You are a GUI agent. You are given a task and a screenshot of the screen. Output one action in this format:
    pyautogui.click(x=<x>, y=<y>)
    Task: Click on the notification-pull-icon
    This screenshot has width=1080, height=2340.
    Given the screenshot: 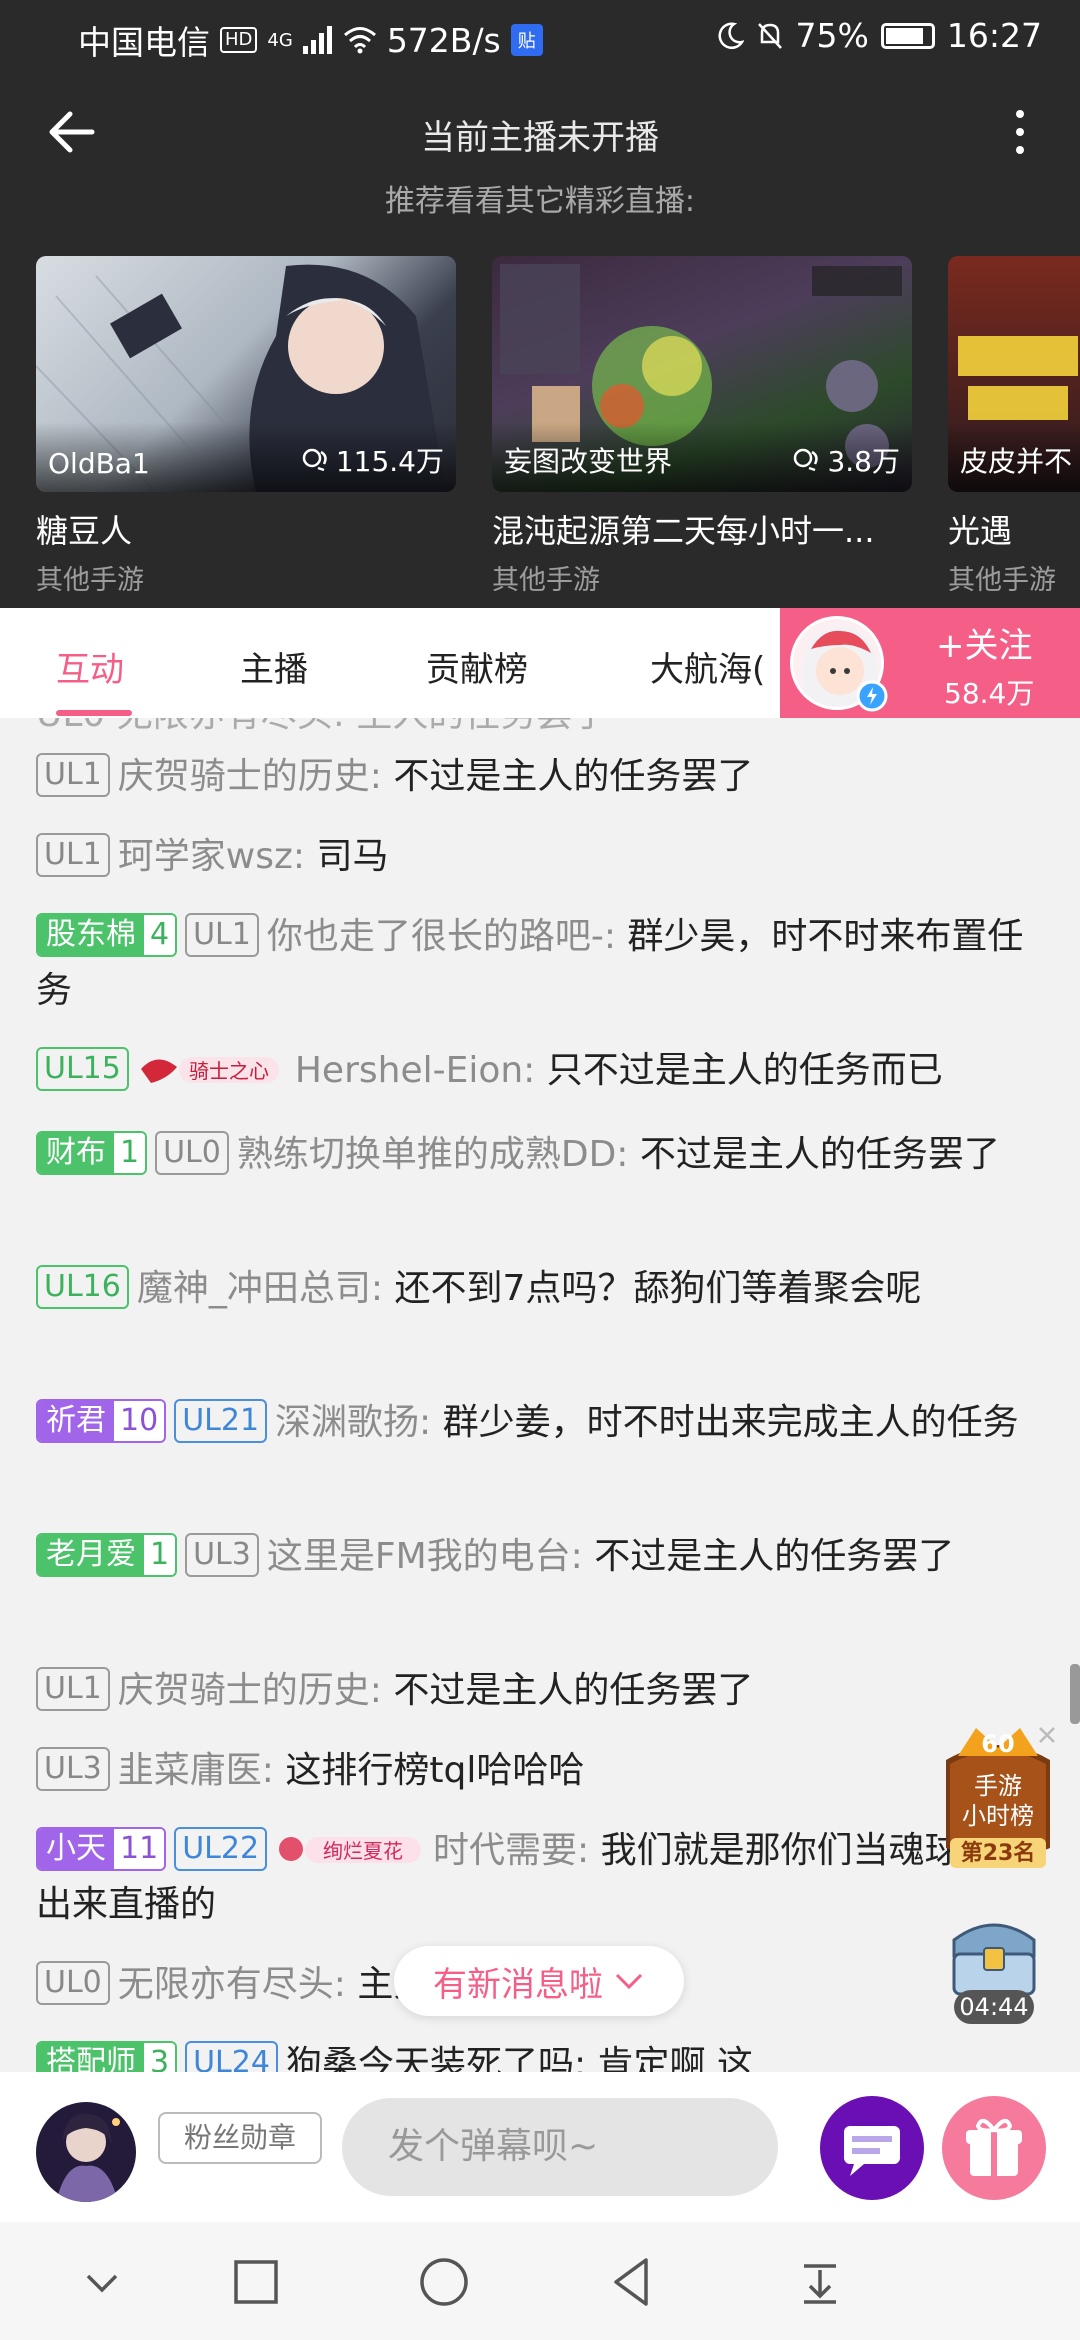 What is the action you would take?
    pyautogui.click(x=820, y=2282)
    